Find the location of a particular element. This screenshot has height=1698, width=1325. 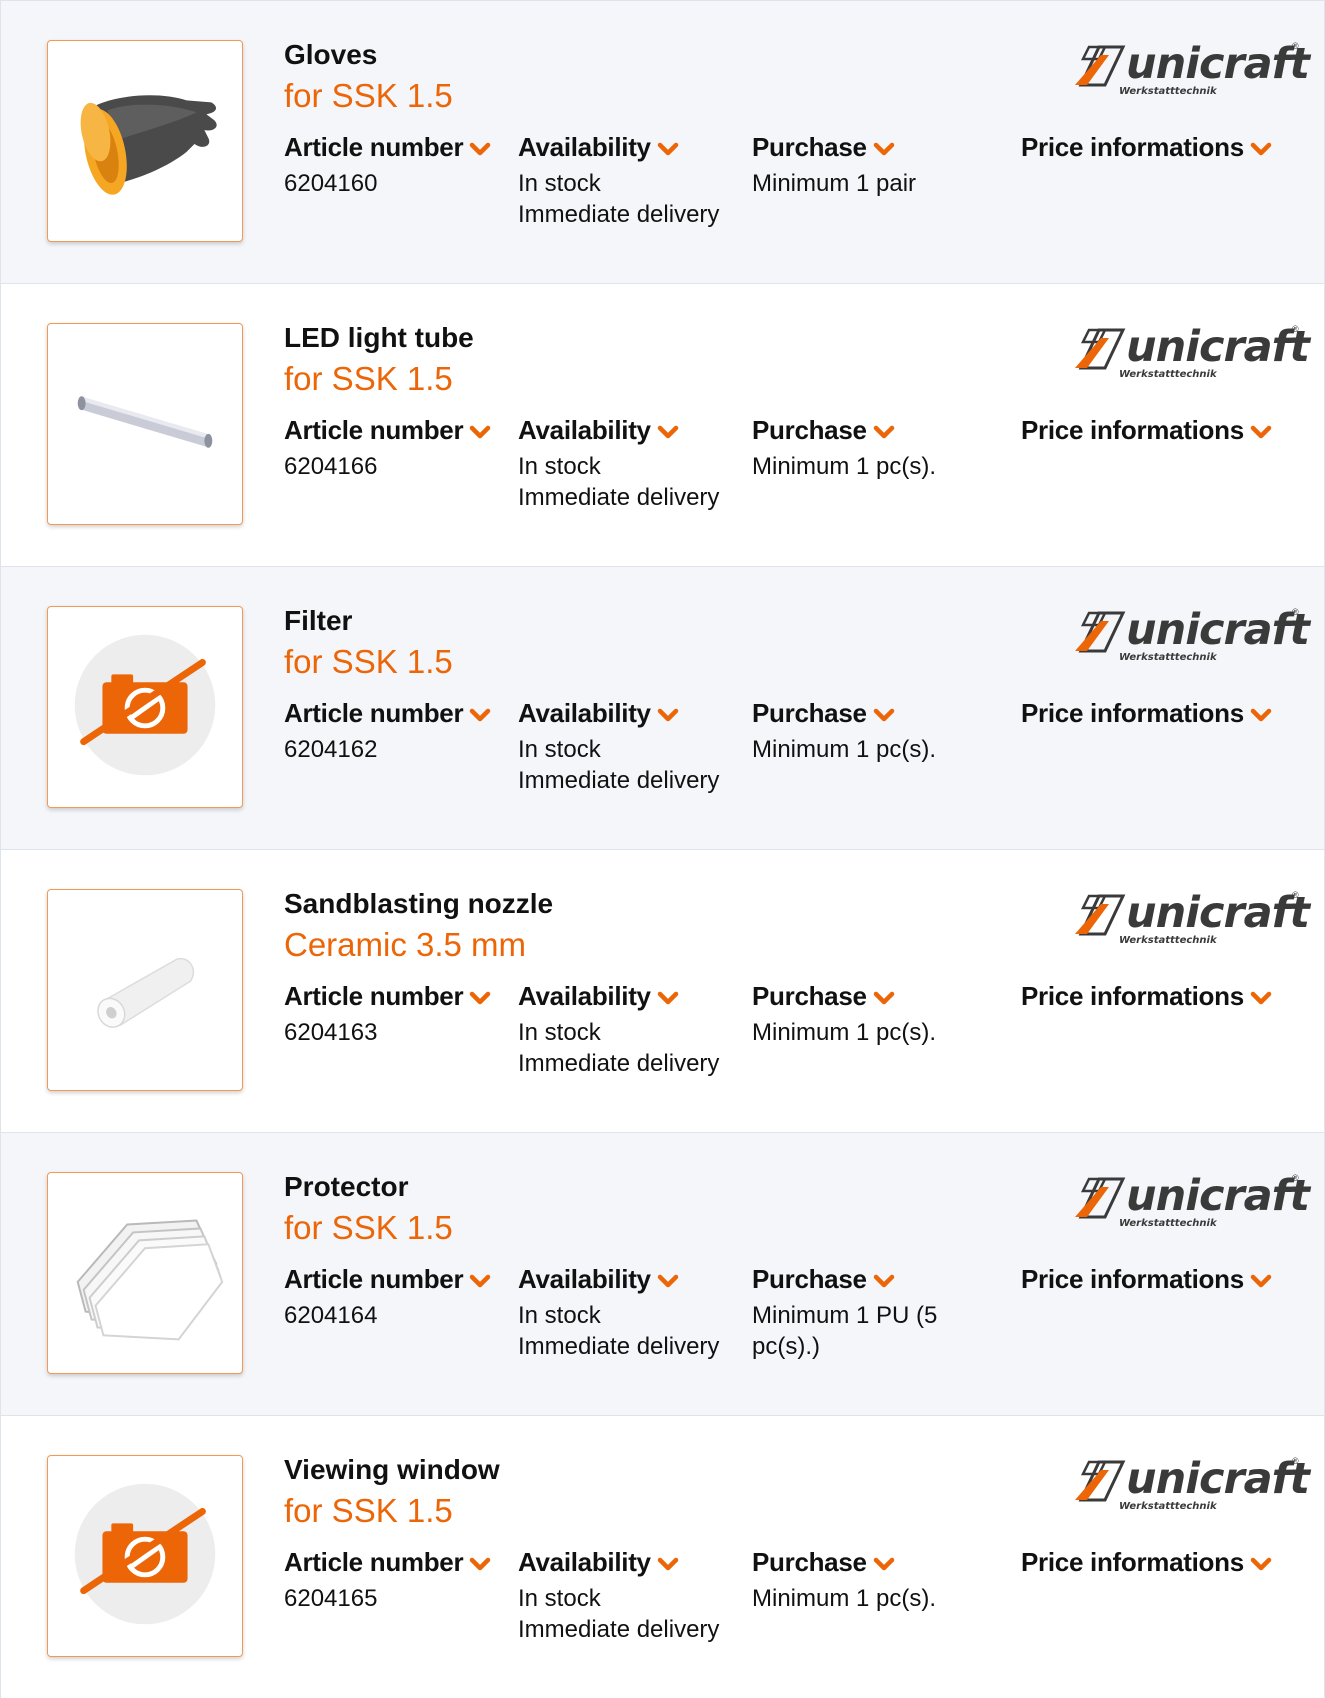

article-number-value: 6204166 is located at coordinates (331, 466).